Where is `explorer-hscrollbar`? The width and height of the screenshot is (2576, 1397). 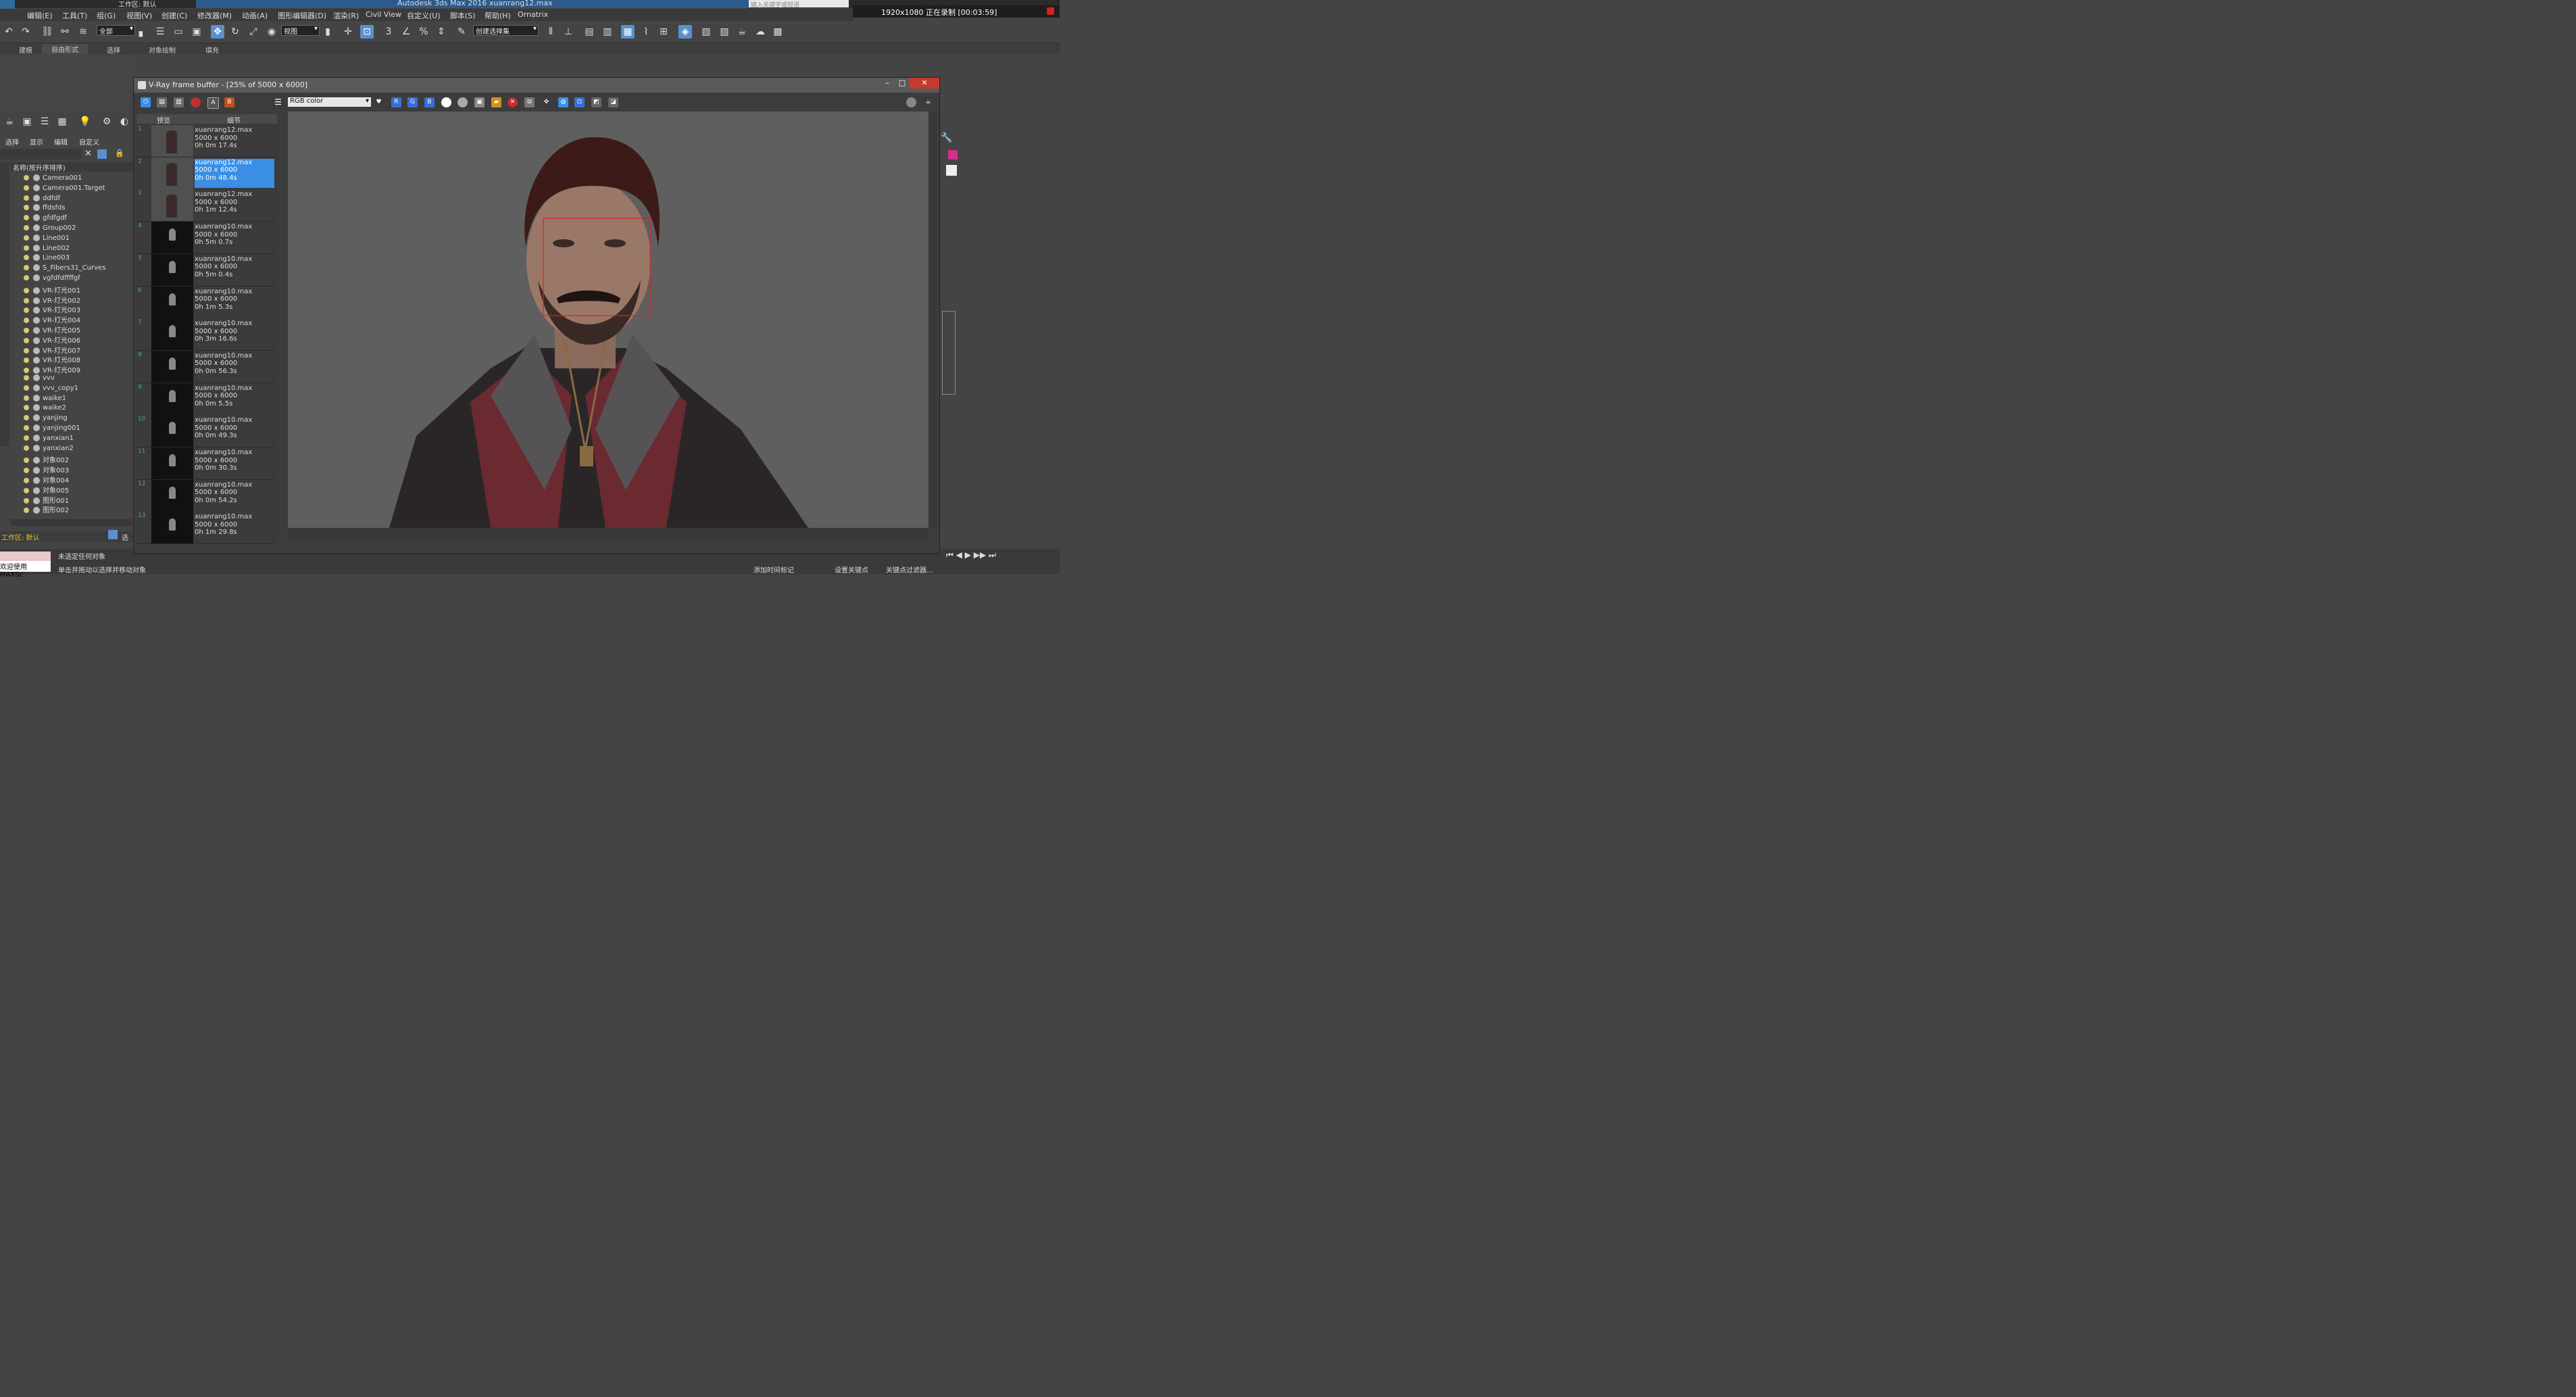 explorer-hscrollbar is located at coordinates (72, 523).